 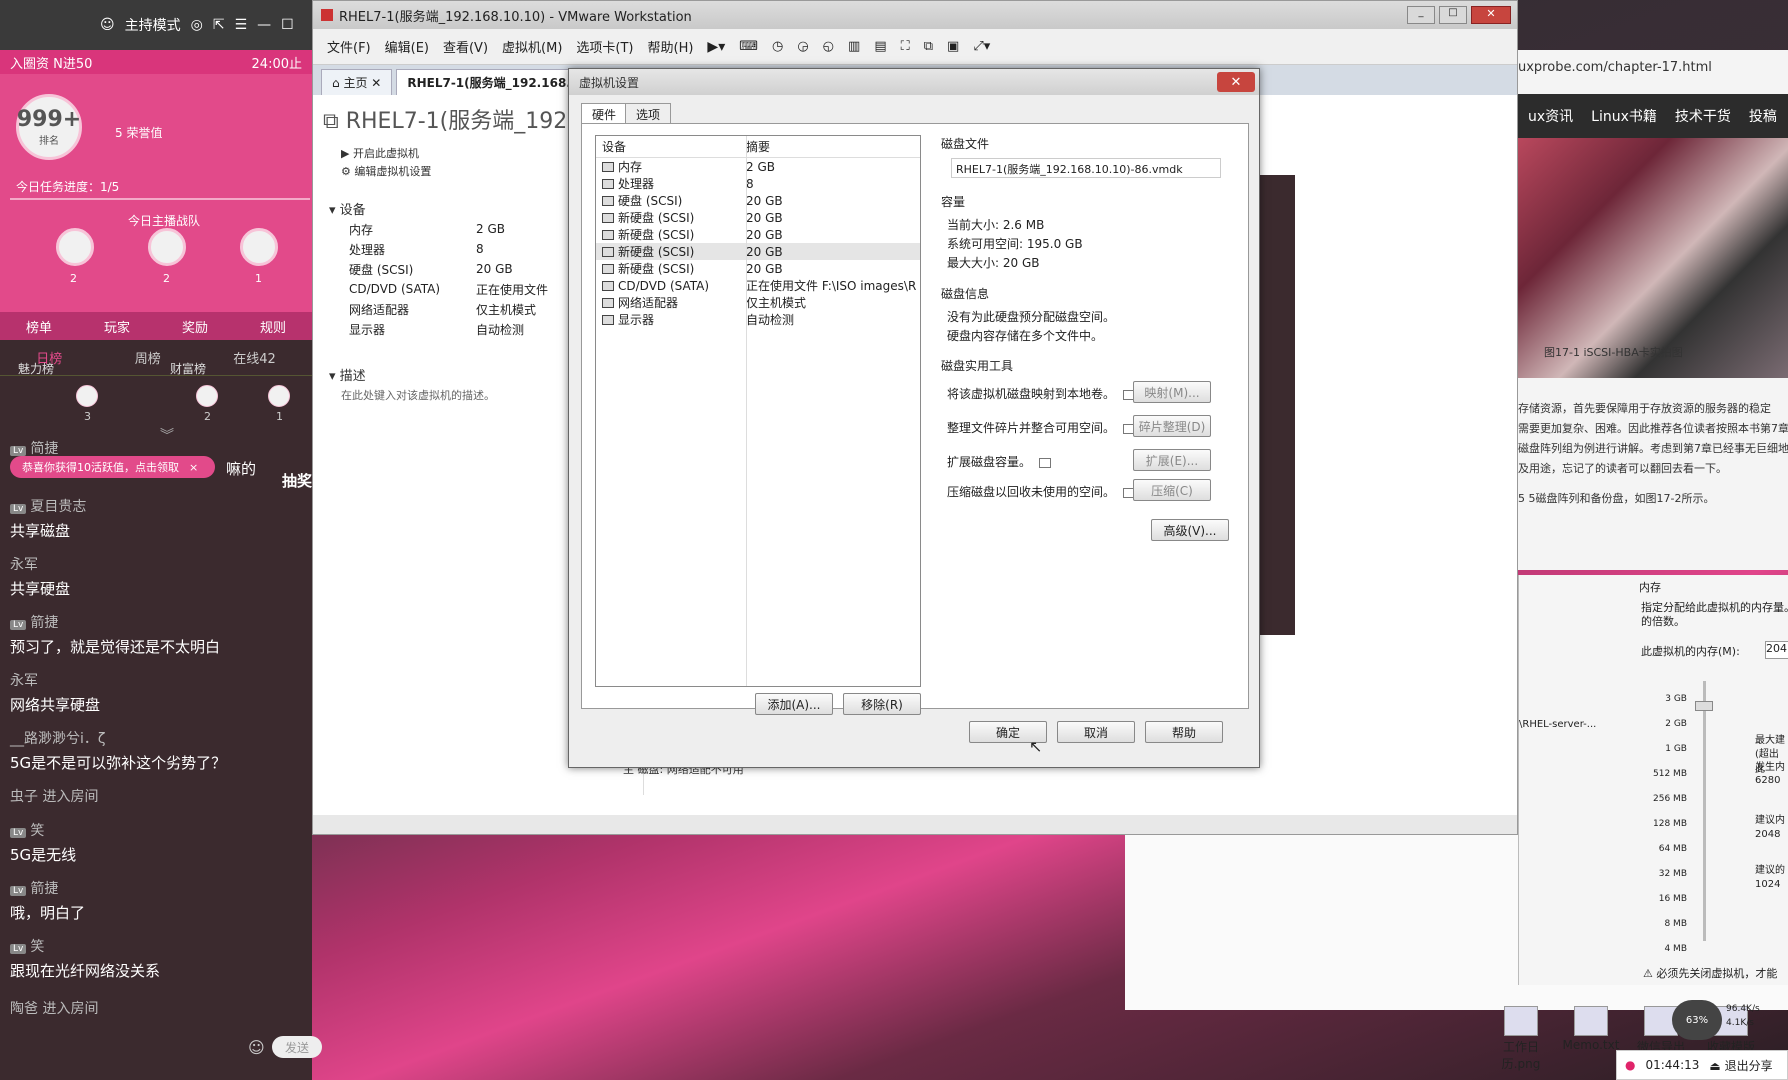 I want to click on tab-options: 选项, so click(x=648, y=114).